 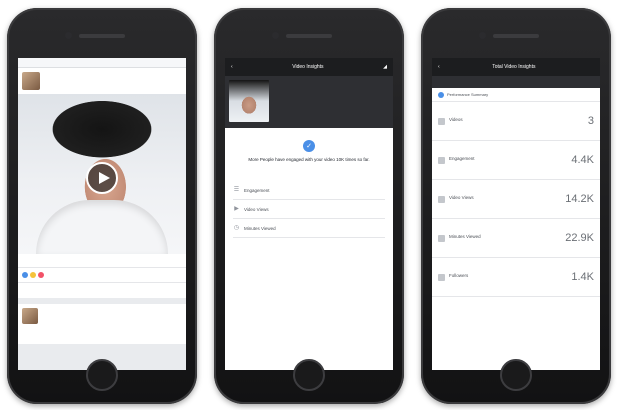 What do you see at coordinates (102, 275) in the screenshot?
I see `reactions-row` at bounding box center [102, 275].